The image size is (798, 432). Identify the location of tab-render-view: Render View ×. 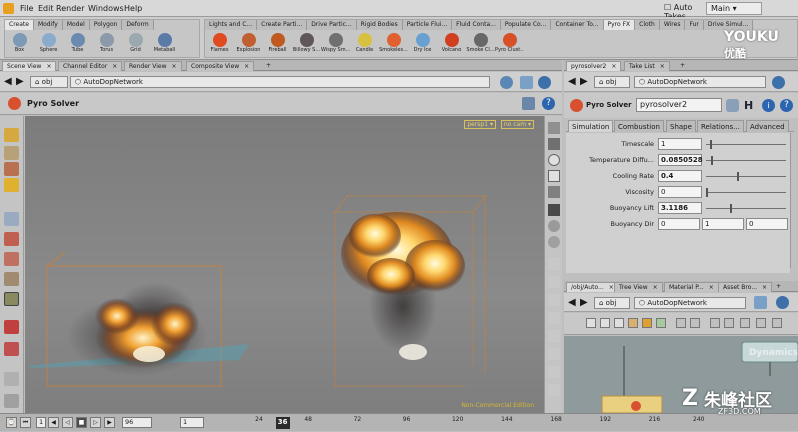
(153, 66).